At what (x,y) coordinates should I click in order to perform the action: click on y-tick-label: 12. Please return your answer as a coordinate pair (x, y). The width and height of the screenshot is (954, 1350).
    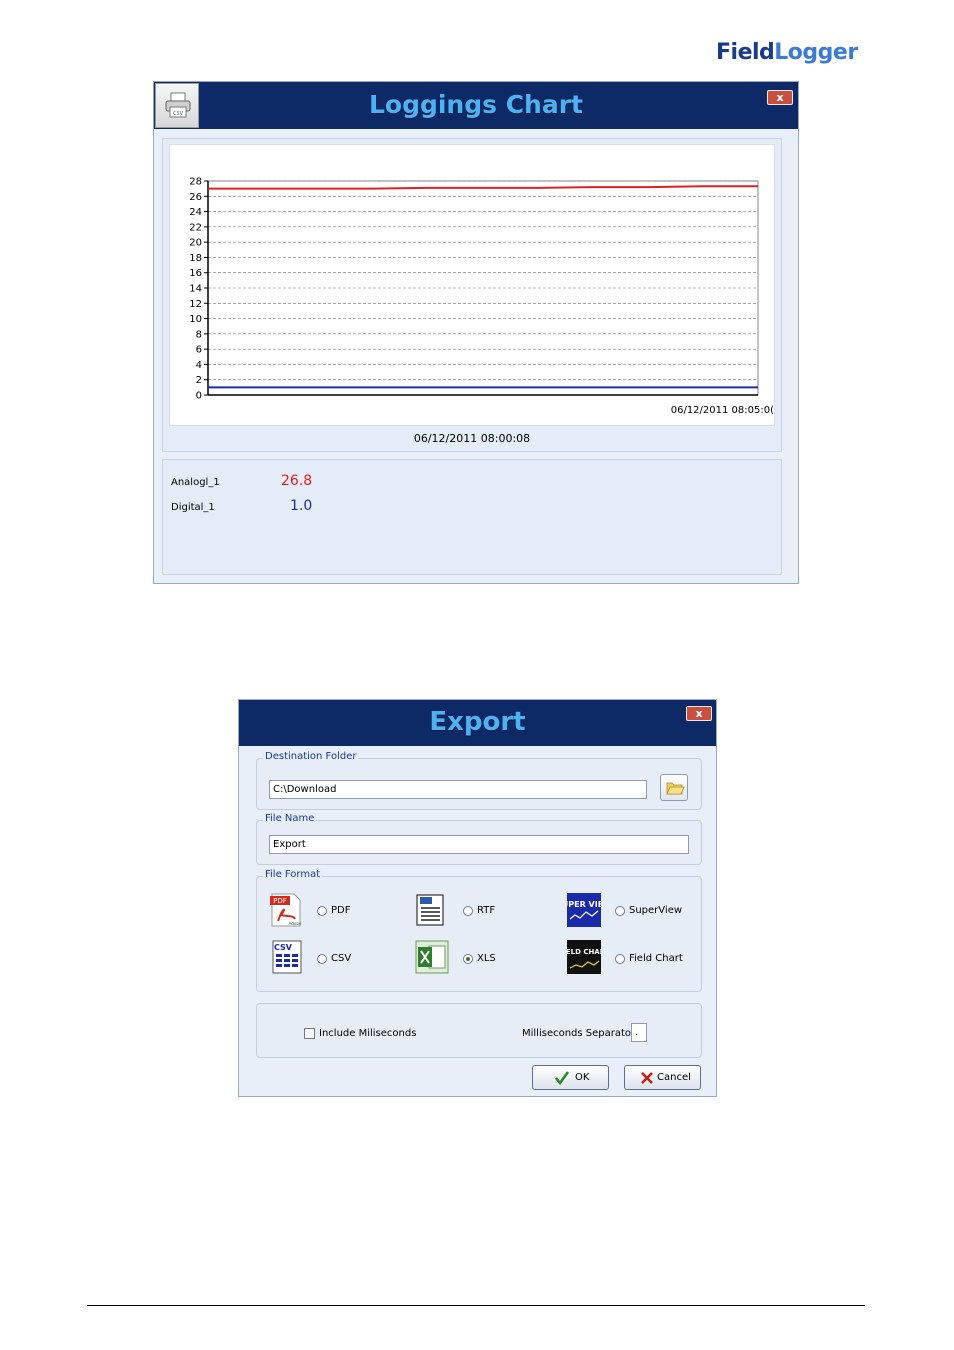
    Looking at the image, I should click on (195, 304).